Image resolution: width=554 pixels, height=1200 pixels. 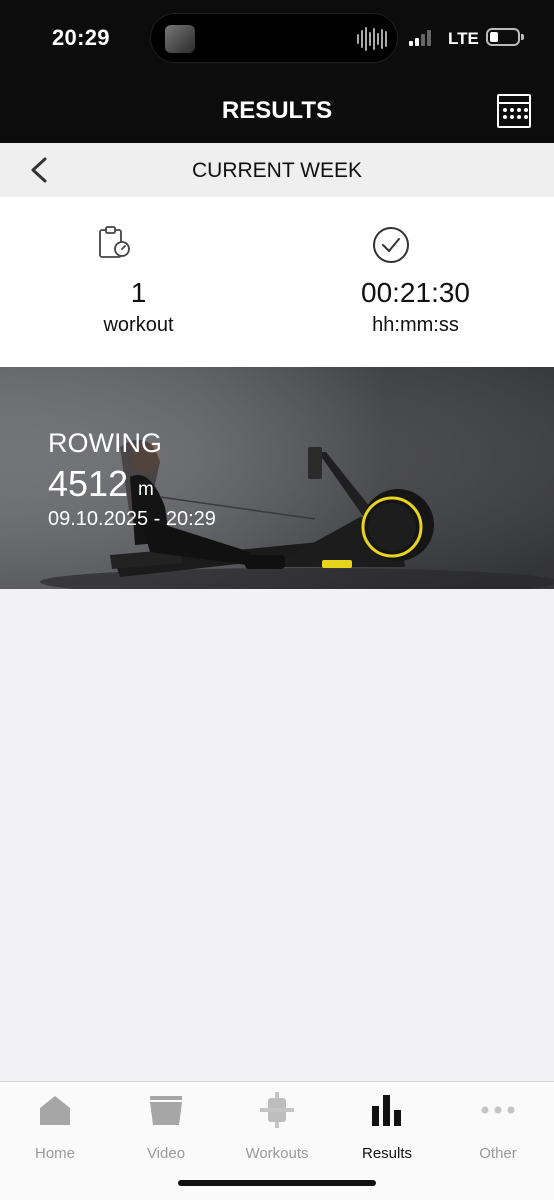 I want to click on tab-workouts: Workouts, so click(x=277, y=1127).